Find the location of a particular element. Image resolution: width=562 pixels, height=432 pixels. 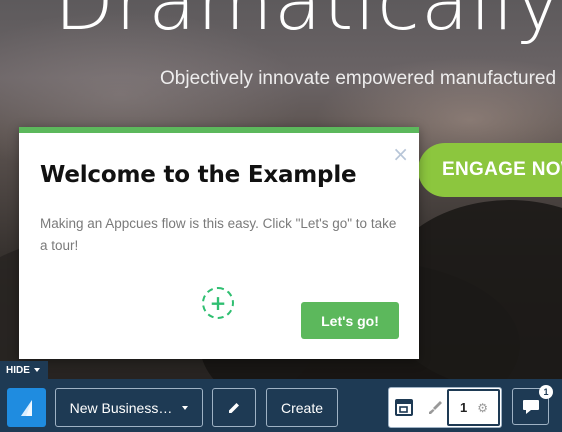

hide-toggle: HIDE is located at coordinates (24, 370).